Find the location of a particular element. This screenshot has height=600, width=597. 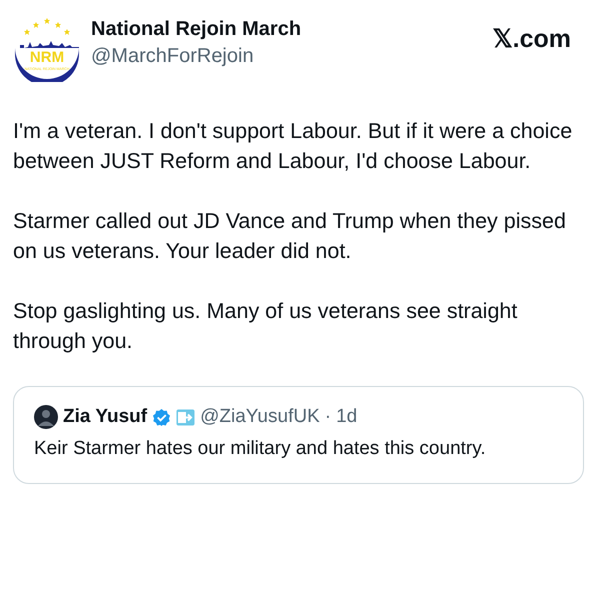

affiliation-badge-icon is located at coordinates (186, 417).